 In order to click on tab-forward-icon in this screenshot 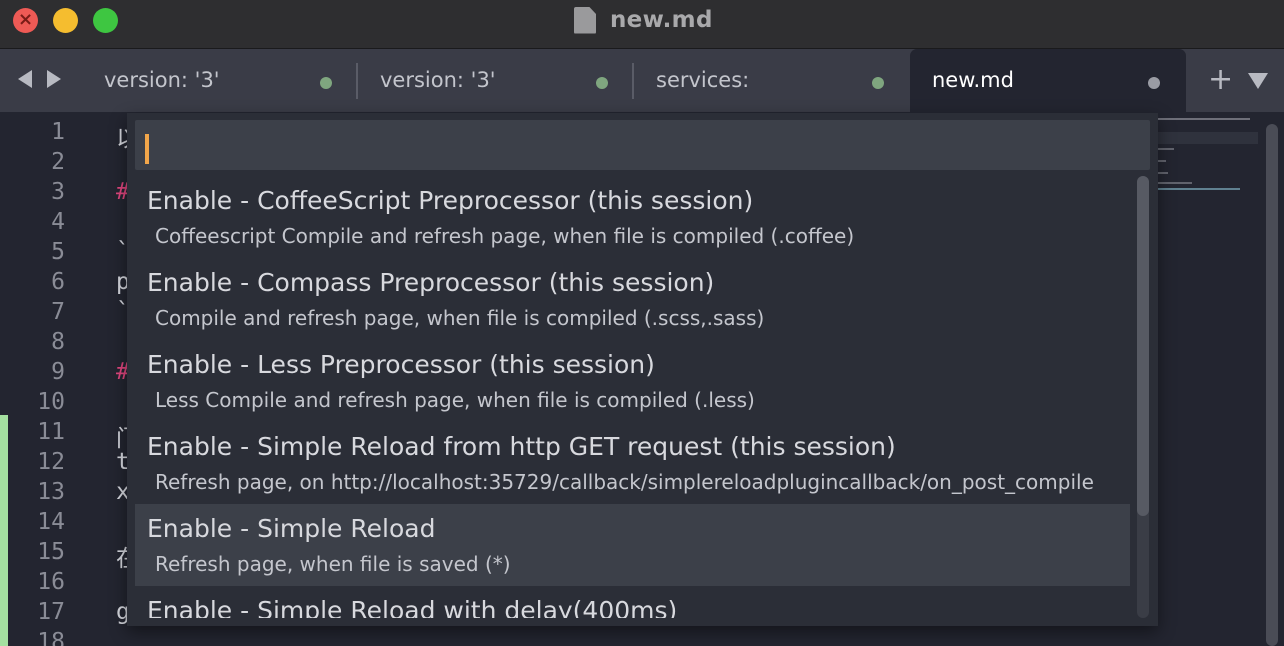, I will do `click(54, 79)`.